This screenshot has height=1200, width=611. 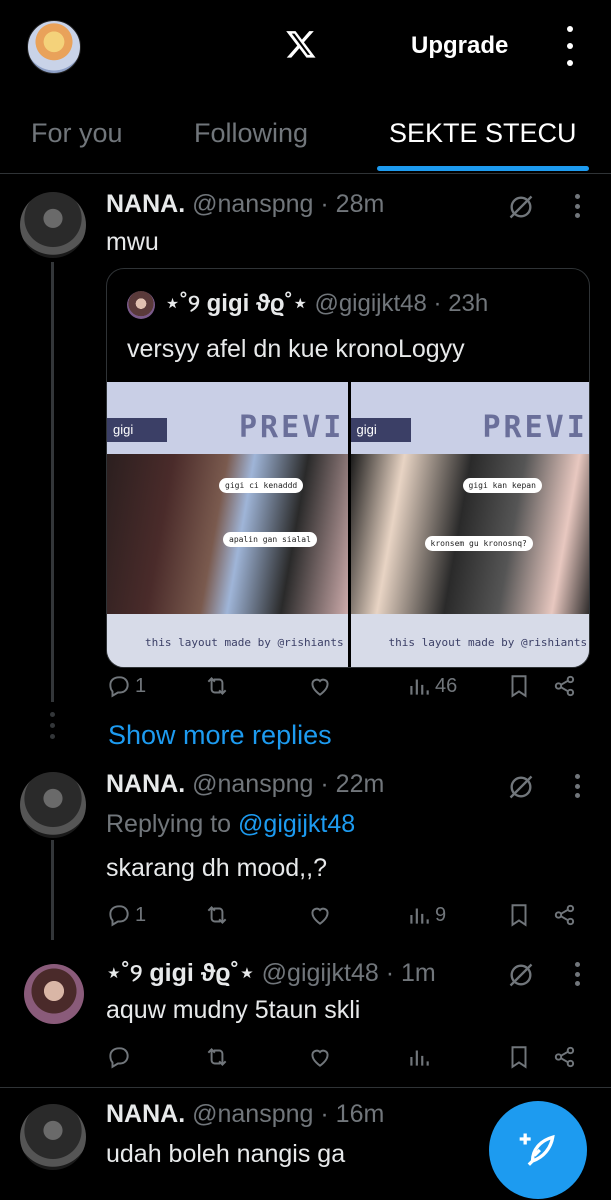 I want to click on quote-avatar, so click(x=141, y=305).